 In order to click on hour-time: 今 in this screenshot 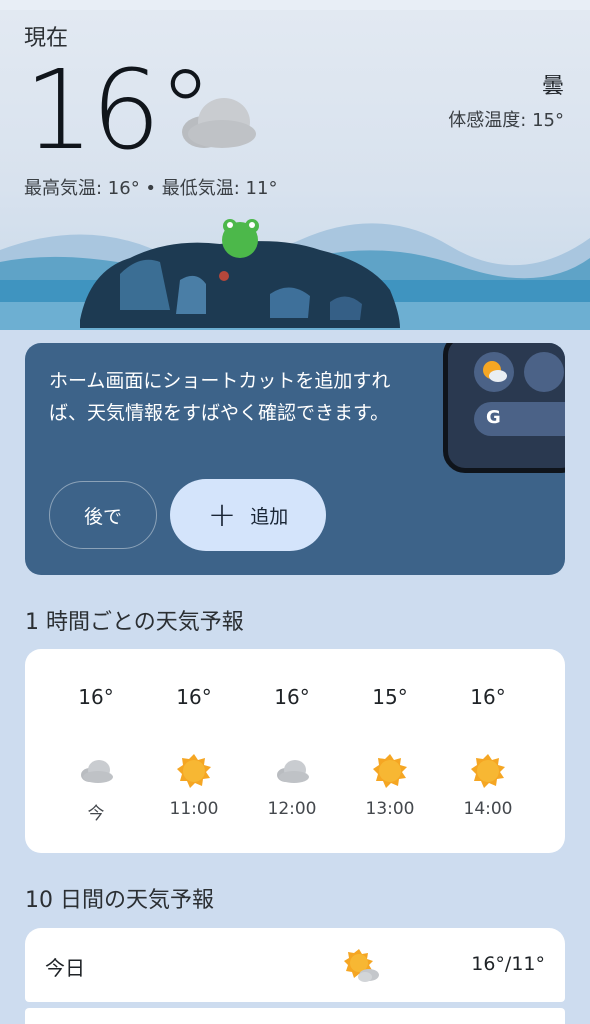, I will do `click(96, 814)`.